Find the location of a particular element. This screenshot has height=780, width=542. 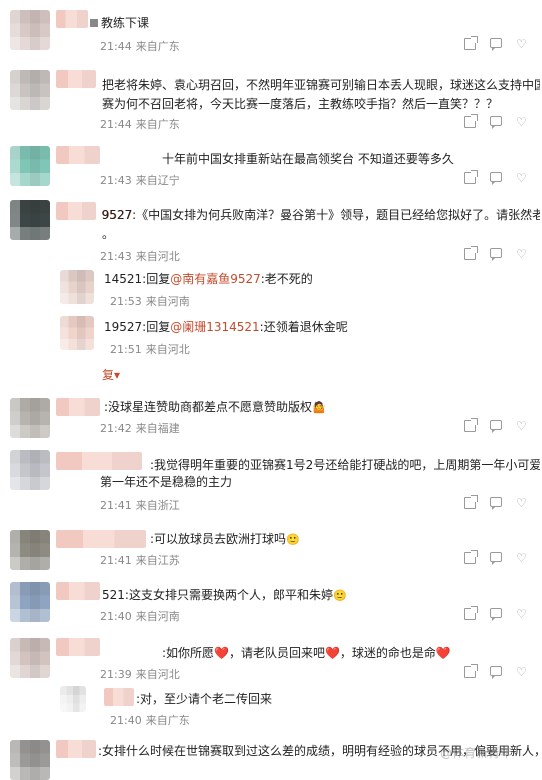

reply-meta: 21:51 来自河北 is located at coordinates (150, 349).